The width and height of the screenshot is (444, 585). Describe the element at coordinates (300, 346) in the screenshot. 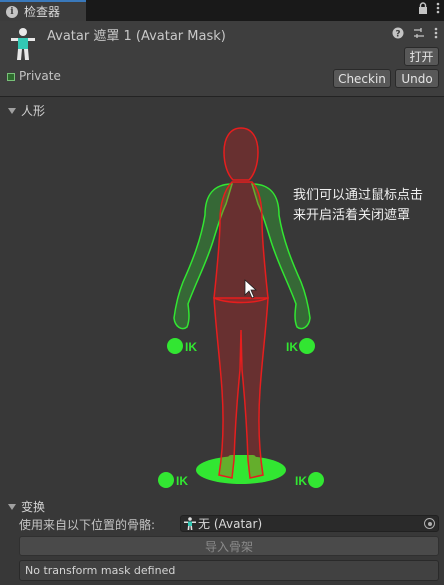

I see `ik-right-hand: IK` at that location.